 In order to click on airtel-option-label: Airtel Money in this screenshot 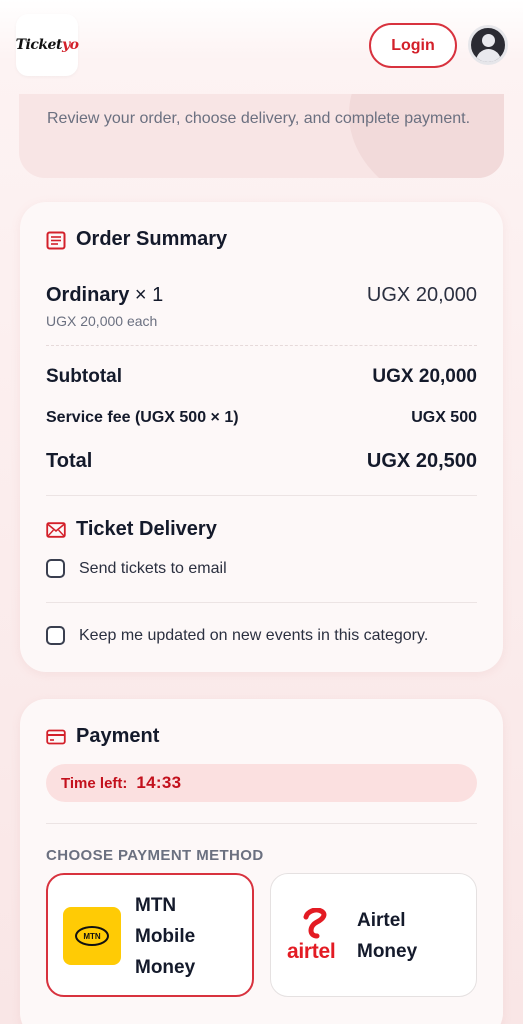, I will do `click(387, 936)`.